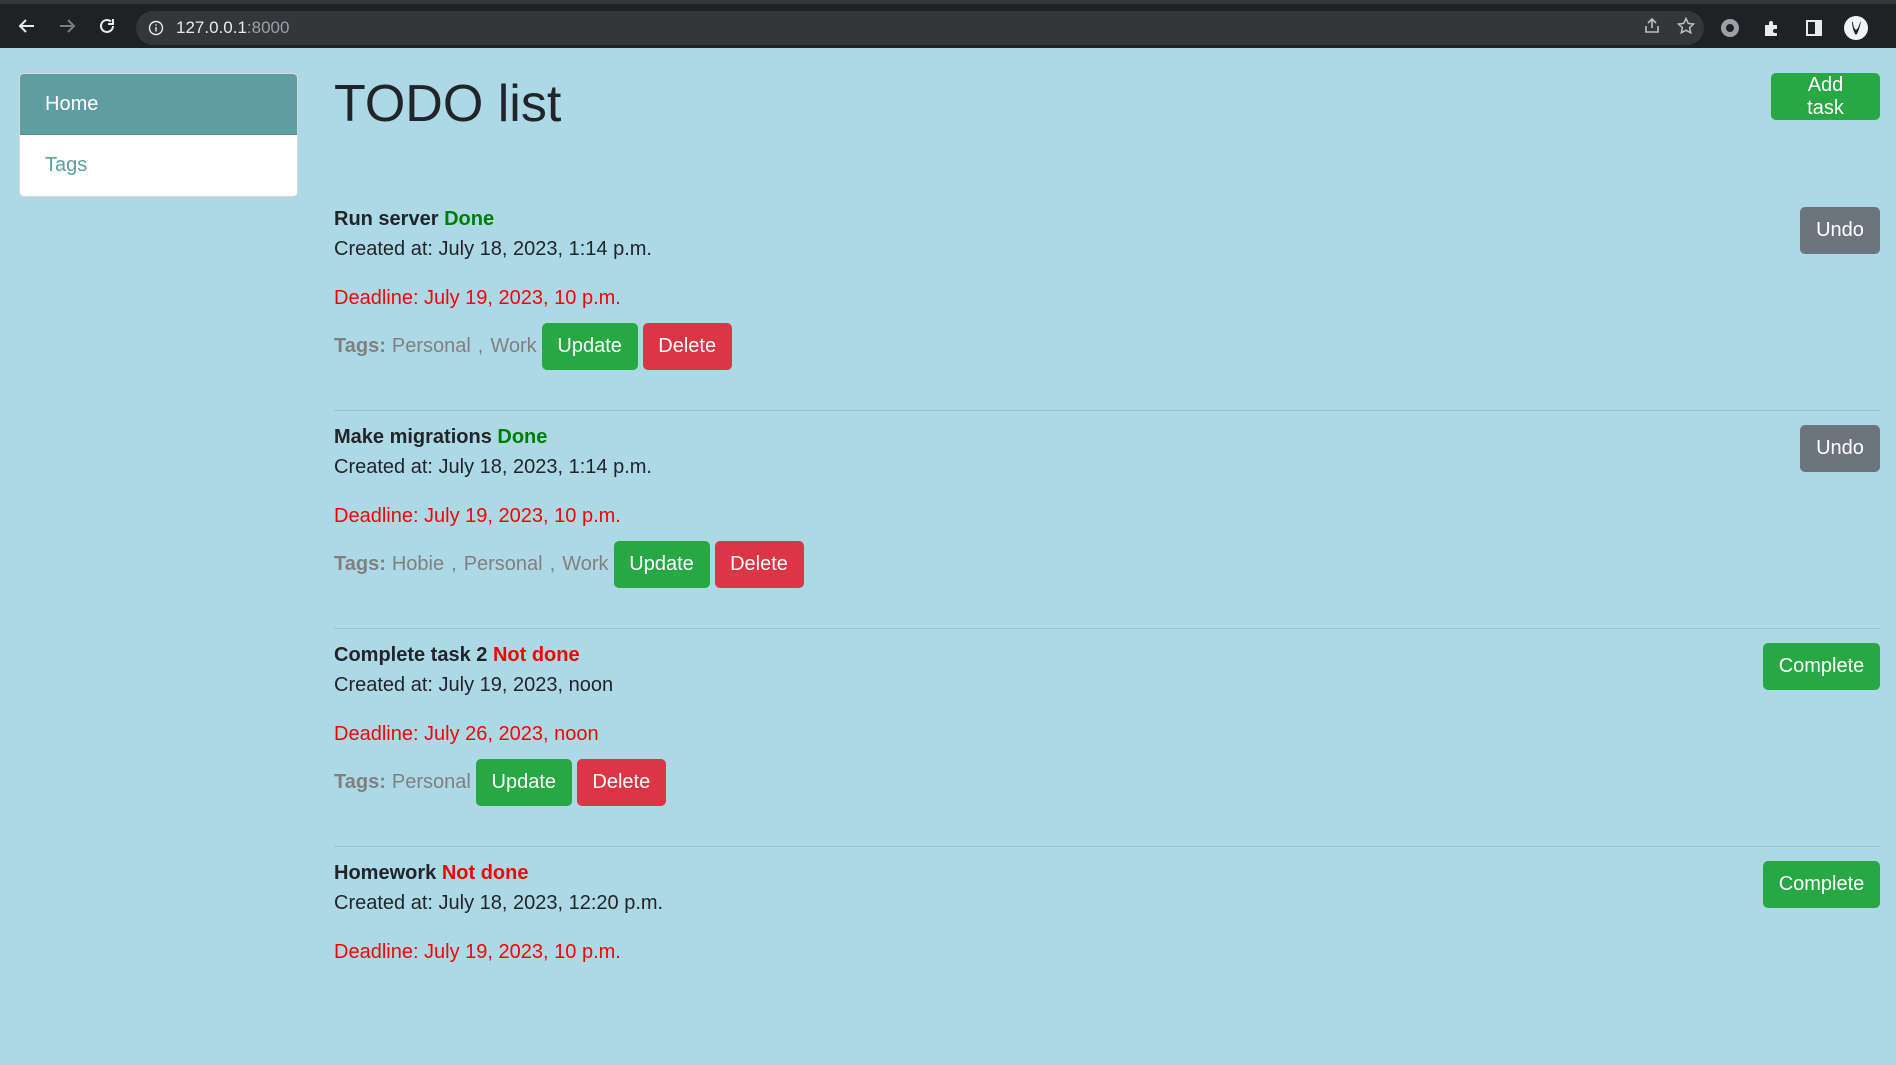 The height and width of the screenshot is (1065, 1896). Describe the element at coordinates (920, 28) in the screenshot. I see `address-bar: 127.0.0.1:8000` at that location.